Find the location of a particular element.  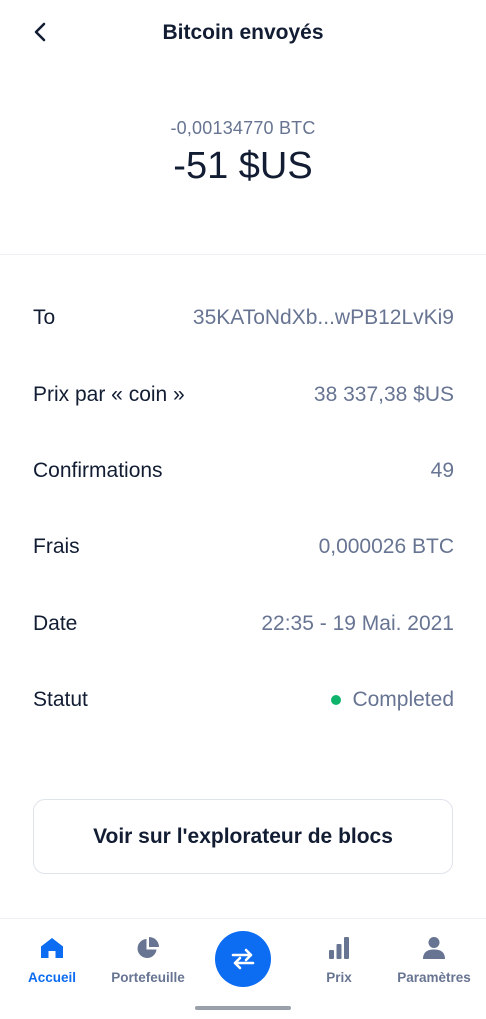

nav-item-portfolio: Portefeuille is located at coordinates (148, 959).